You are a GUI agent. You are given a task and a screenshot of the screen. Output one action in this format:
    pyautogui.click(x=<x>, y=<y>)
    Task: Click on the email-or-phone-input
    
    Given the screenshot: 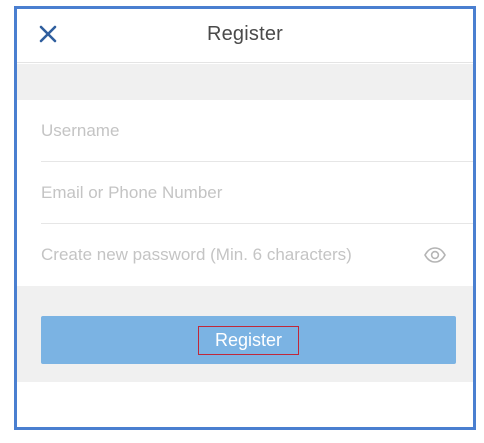 What is the action you would take?
    pyautogui.click(x=257, y=192)
    